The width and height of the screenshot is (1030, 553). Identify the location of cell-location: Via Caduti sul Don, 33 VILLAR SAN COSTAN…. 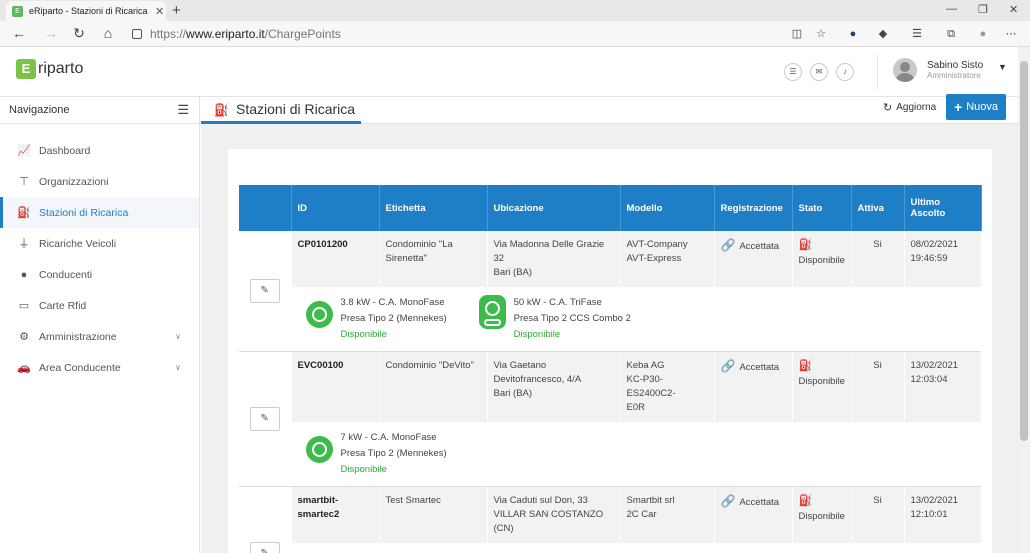
(554, 515).